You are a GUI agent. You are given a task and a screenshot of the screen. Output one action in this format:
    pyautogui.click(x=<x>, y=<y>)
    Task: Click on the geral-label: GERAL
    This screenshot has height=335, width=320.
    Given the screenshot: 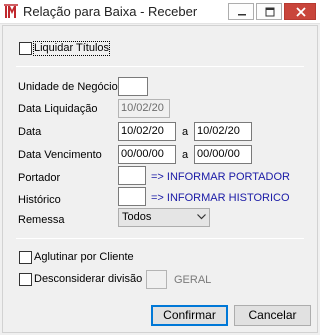 What is the action you would take?
    pyautogui.click(x=193, y=280)
    